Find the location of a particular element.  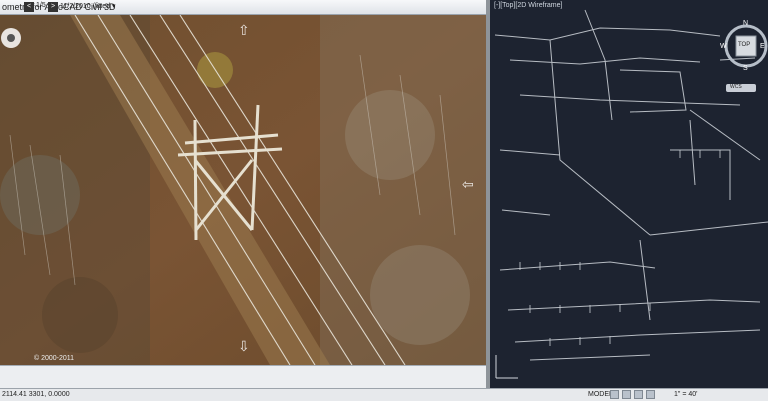

pan-up-icon: ⇧ is located at coordinates (244, 30).